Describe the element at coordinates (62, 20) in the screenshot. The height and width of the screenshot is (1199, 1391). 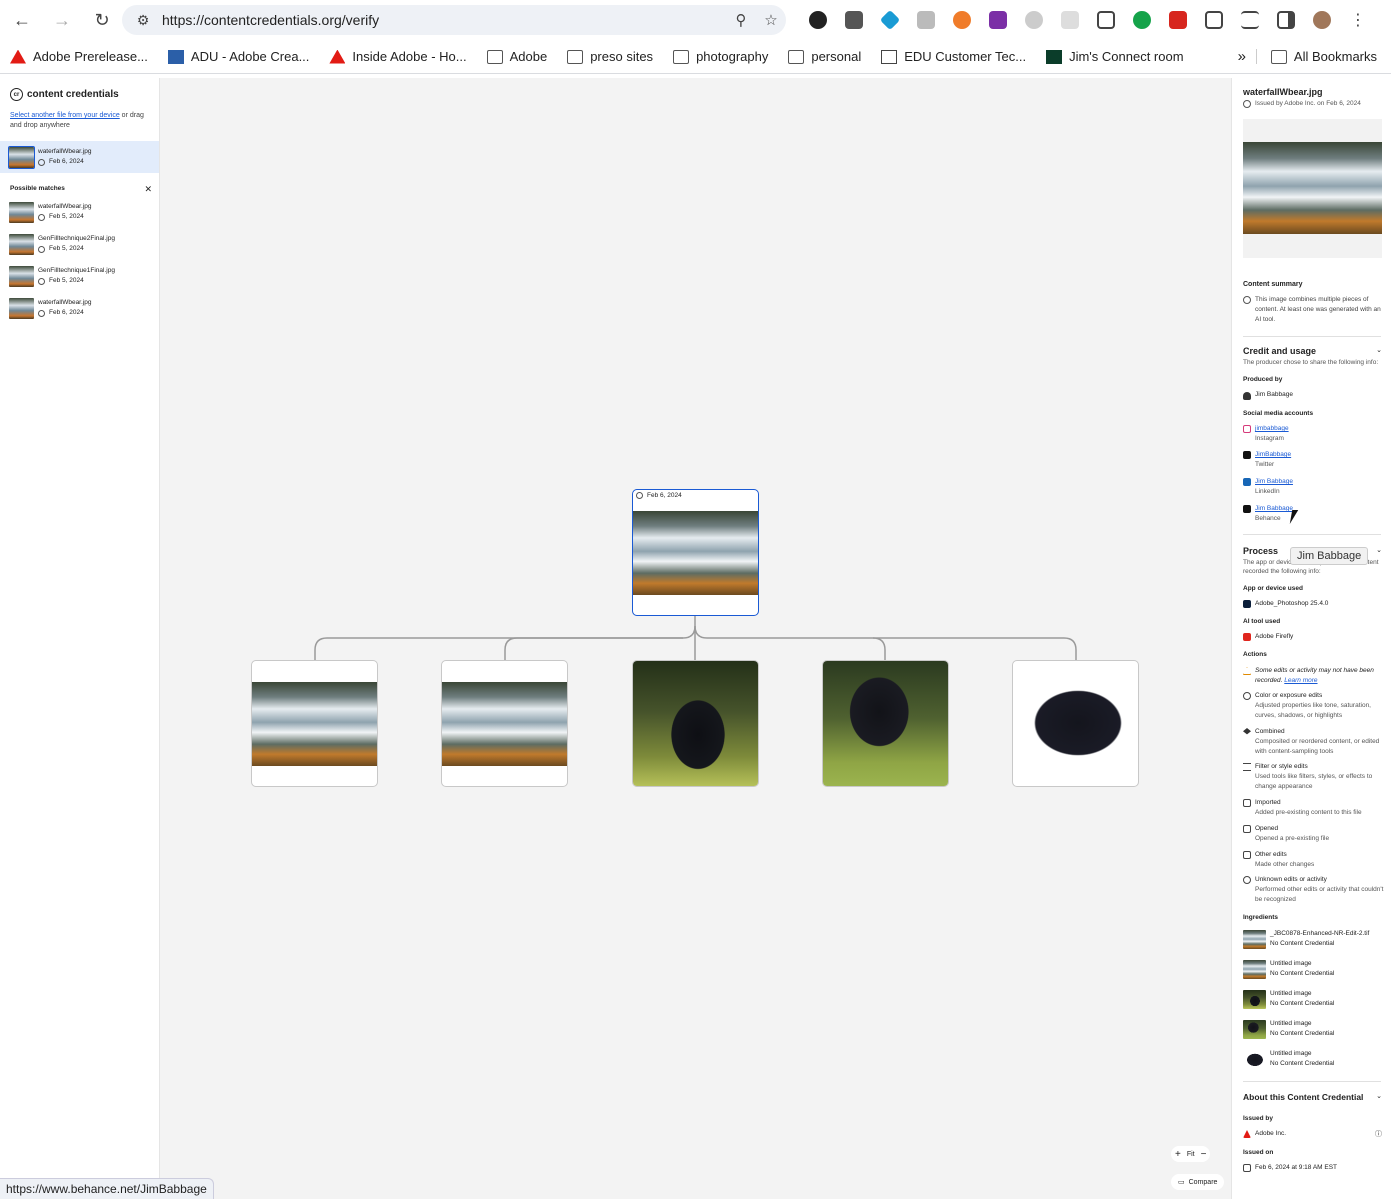
I see `forward-icon: →` at that location.